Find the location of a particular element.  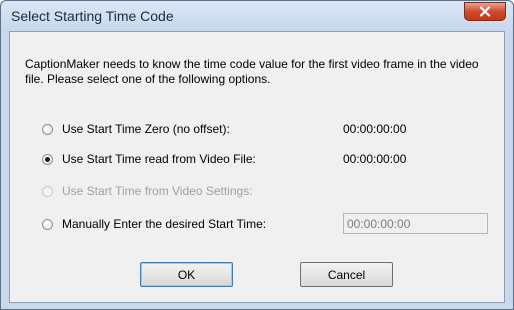

option-start-time-video-settings: Use Start Time from Video Settings: is located at coordinates (147, 191).